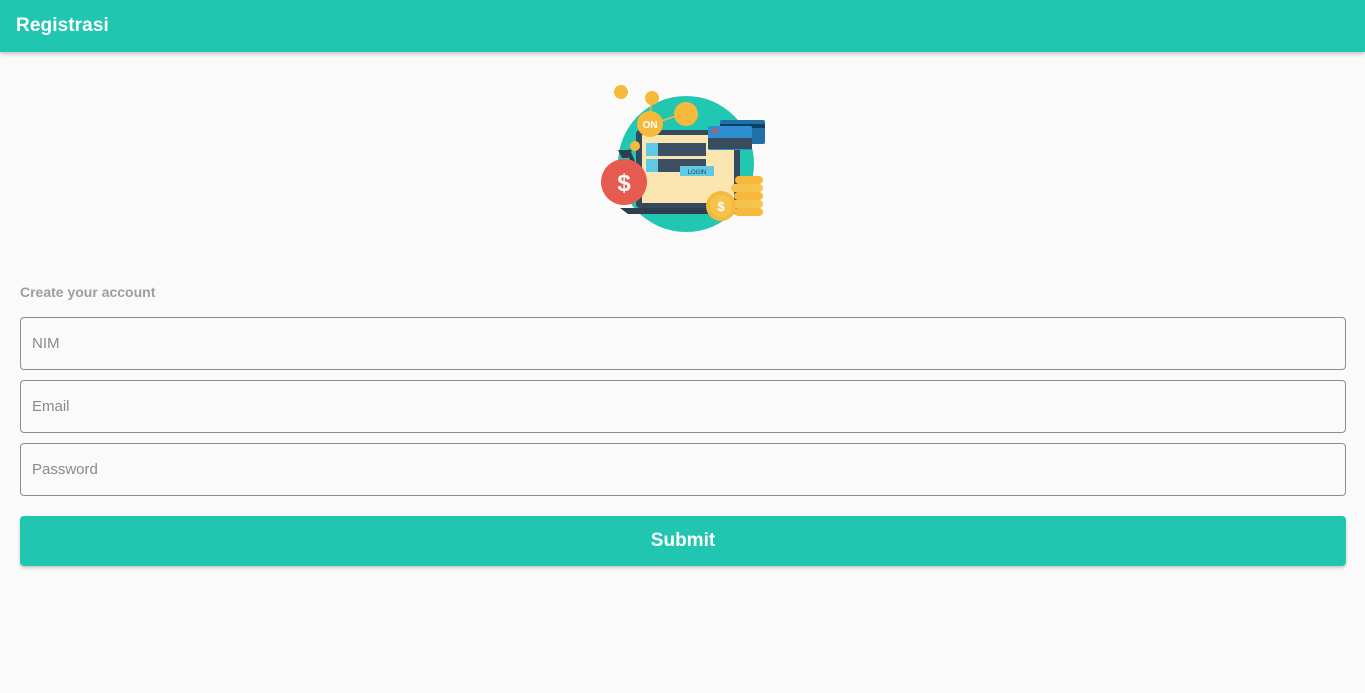  I want to click on email-input, so click(683, 406).